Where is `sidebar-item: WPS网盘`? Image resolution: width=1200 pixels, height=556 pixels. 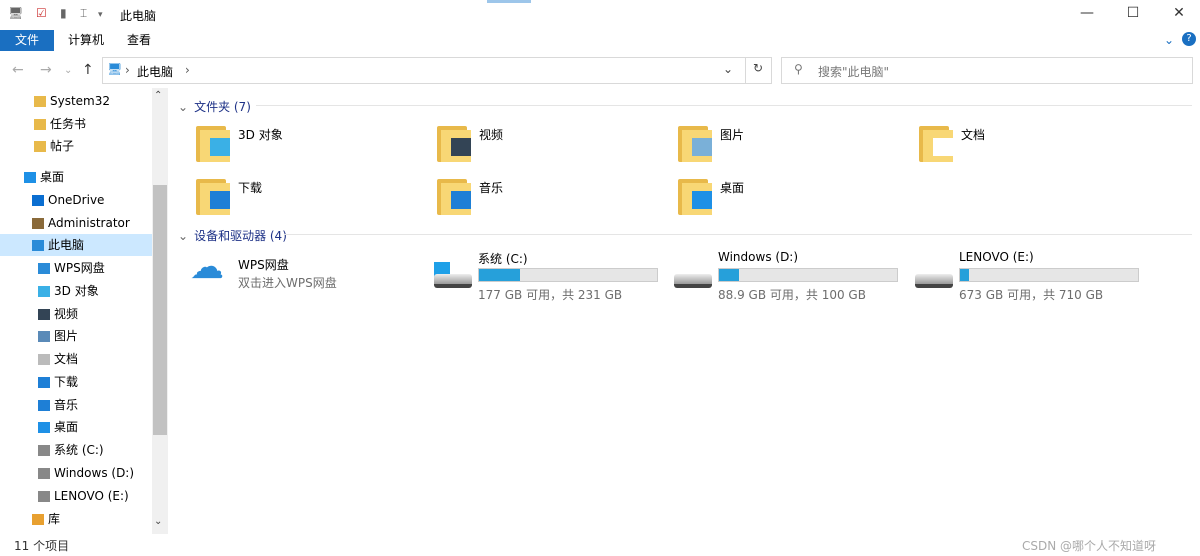 sidebar-item: WPS网盘 is located at coordinates (76, 268).